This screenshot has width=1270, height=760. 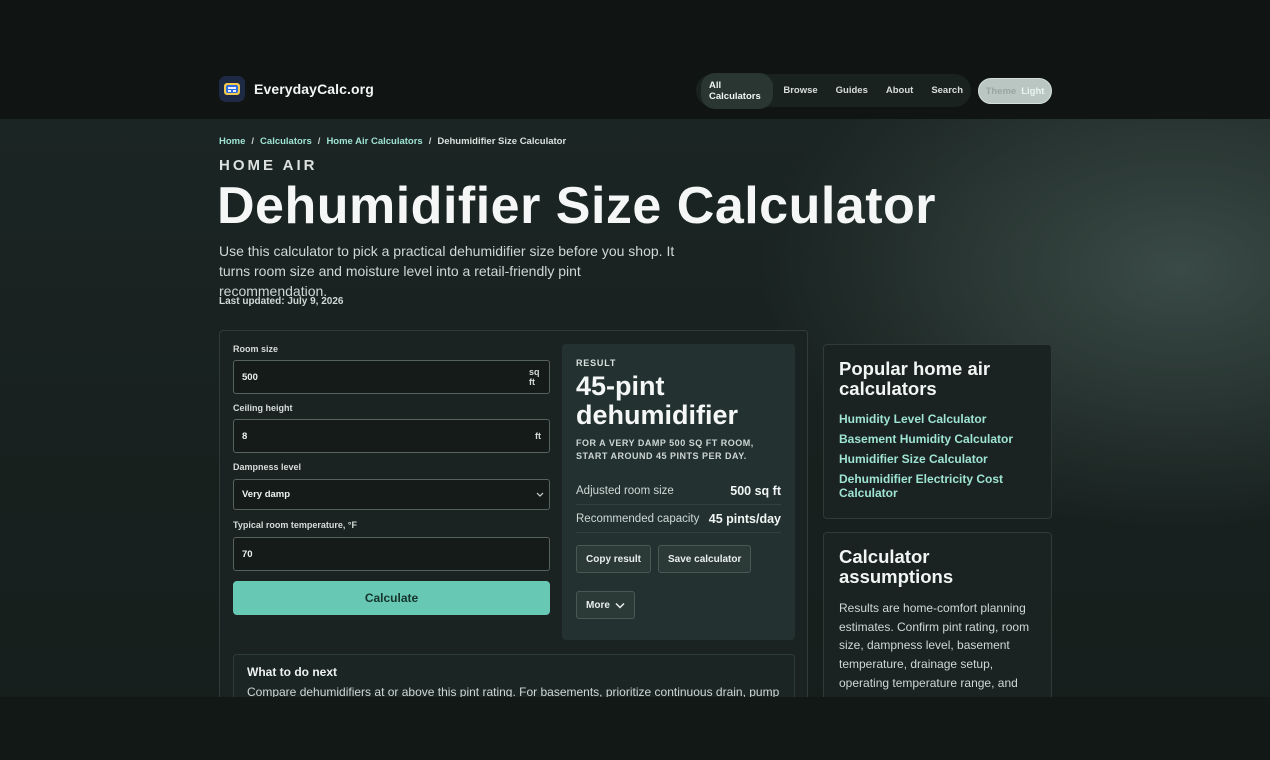 What do you see at coordinates (915, 378) in the screenshot?
I see `popular-calculators-title: Popular home air calculators` at bounding box center [915, 378].